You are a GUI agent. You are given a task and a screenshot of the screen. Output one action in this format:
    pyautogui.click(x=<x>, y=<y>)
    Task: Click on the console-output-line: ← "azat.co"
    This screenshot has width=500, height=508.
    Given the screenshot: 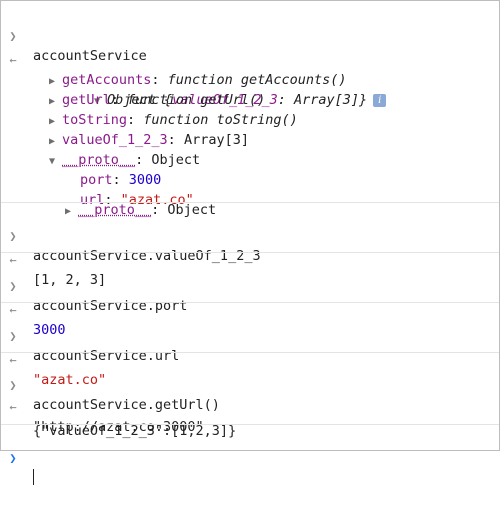 What is the action you would take?
    pyautogui.click(x=250, y=359)
    